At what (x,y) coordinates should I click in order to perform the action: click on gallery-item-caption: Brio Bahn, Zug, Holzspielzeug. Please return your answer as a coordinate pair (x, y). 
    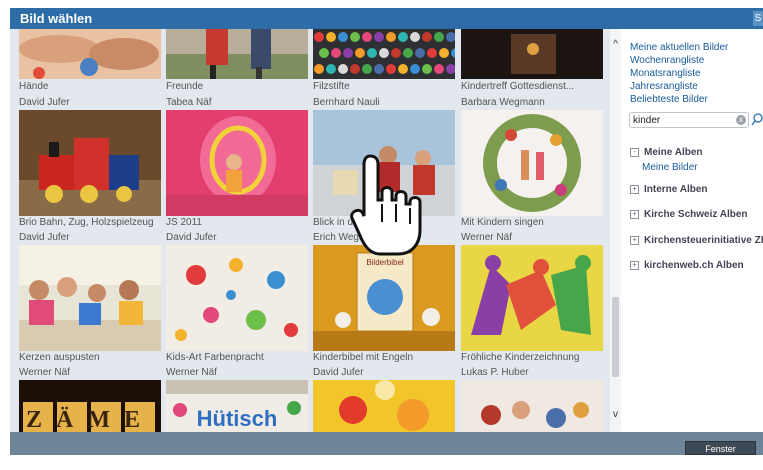
    Looking at the image, I should click on (86, 222).